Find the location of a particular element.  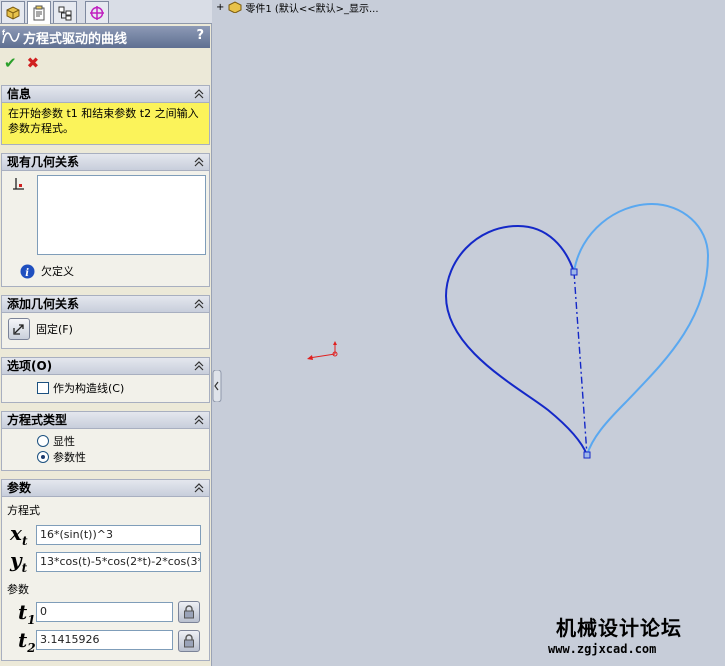

fix-label: 固定(F) is located at coordinates (54, 329).